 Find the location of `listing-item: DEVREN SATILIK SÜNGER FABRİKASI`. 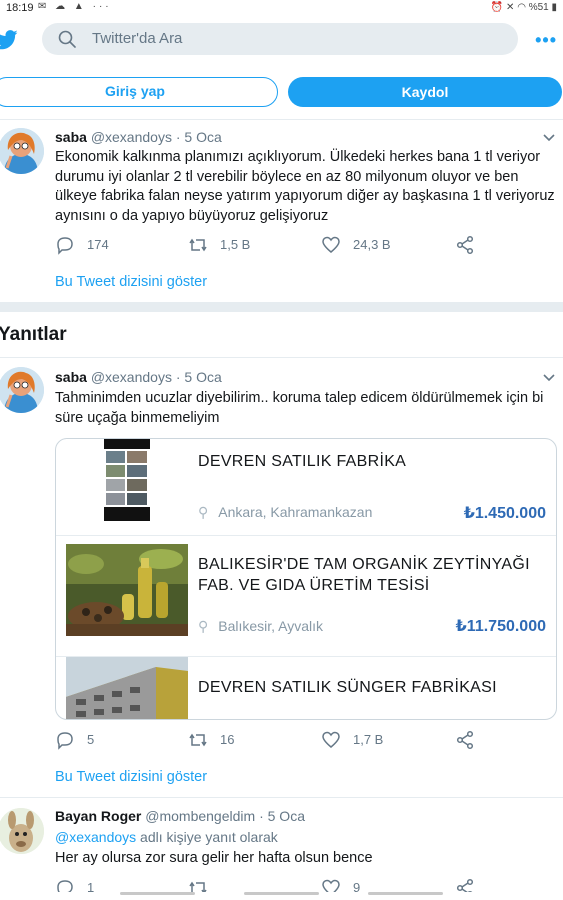

listing-item: DEVREN SATILIK SÜNGER FABRİKASI is located at coordinates (306, 688).